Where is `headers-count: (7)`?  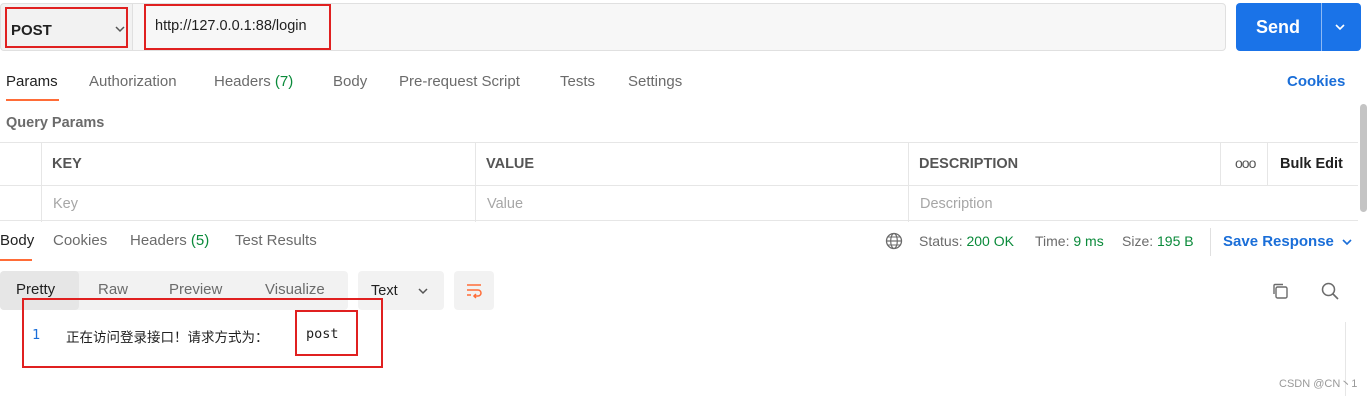
headers-count: (7) is located at coordinates (284, 81).